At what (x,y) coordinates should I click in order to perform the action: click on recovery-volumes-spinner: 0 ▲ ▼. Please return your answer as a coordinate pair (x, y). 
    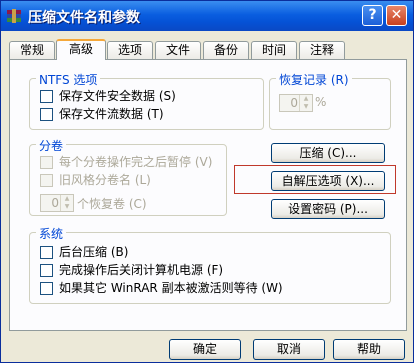
    Looking at the image, I should click on (57, 203).